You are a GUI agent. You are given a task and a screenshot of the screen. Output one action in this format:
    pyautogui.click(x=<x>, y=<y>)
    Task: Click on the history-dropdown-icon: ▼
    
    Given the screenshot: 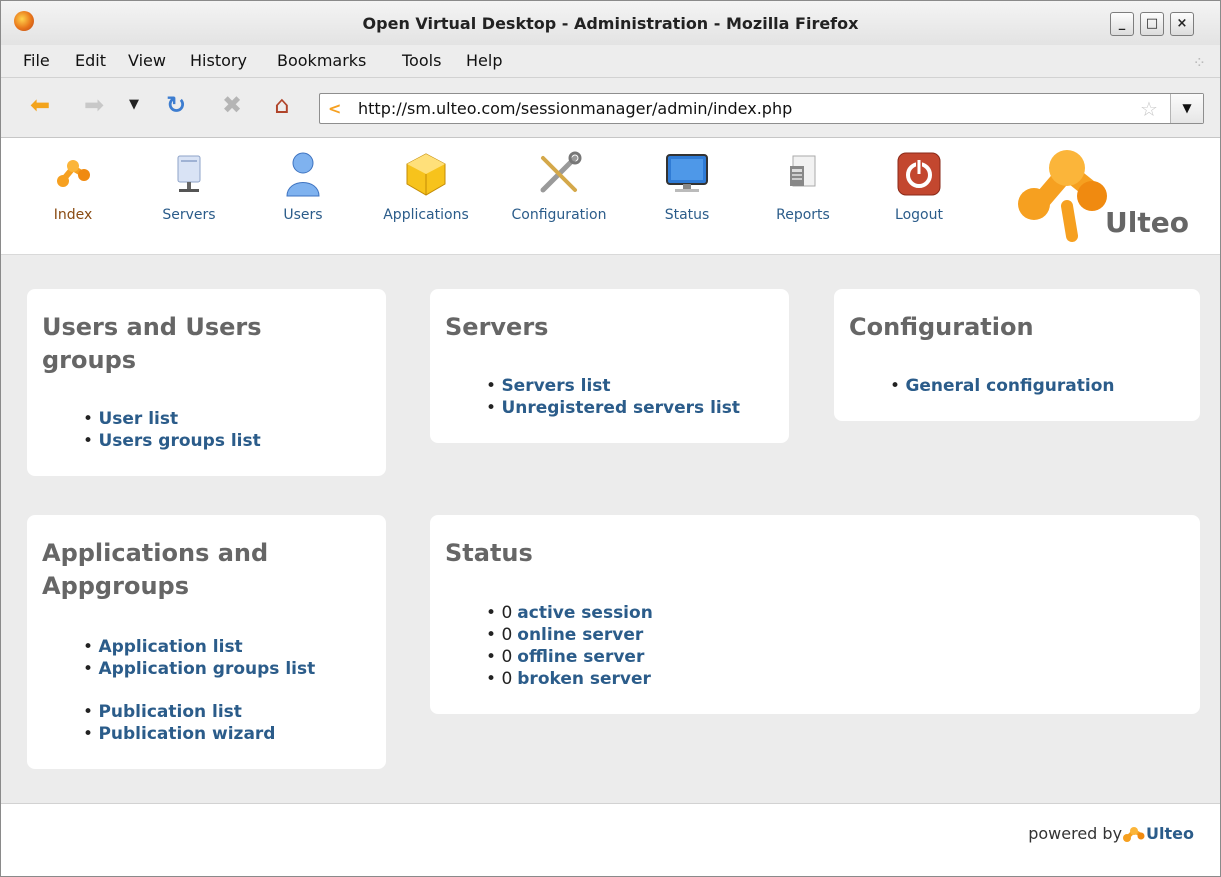 What is the action you would take?
    pyautogui.click(x=134, y=105)
    